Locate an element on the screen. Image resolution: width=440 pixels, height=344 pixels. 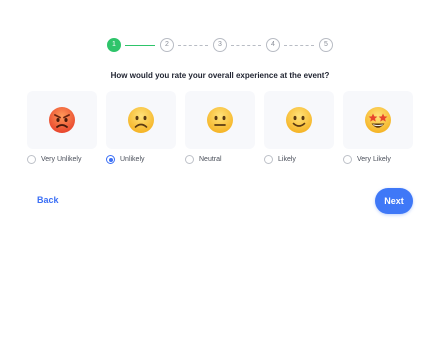
option-very-unlikely: Very Unlikely is located at coordinates (62, 127).